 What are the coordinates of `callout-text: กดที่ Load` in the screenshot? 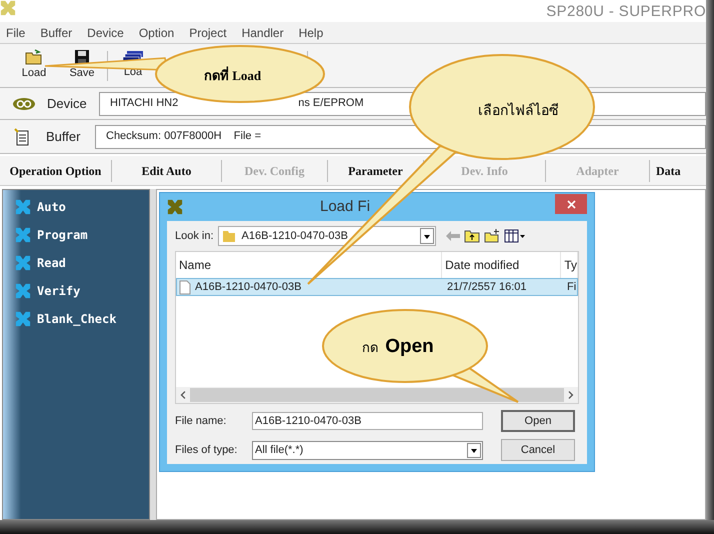 It's located at (233, 75).